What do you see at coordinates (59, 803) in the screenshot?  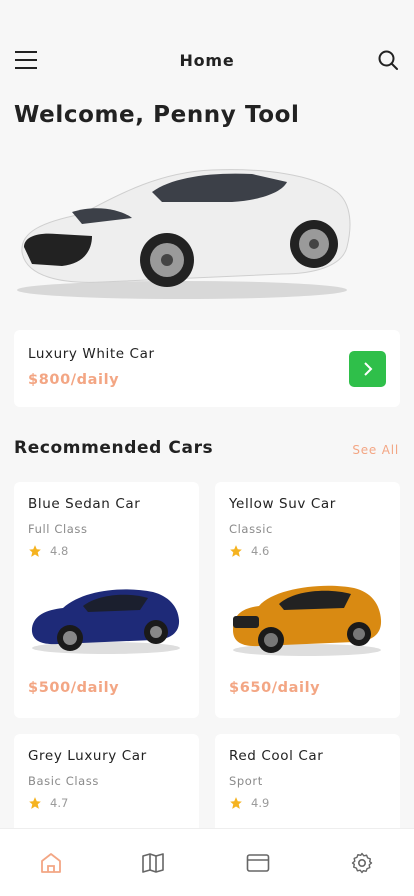 I see `rating-value: 4.7` at bounding box center [59, 803].